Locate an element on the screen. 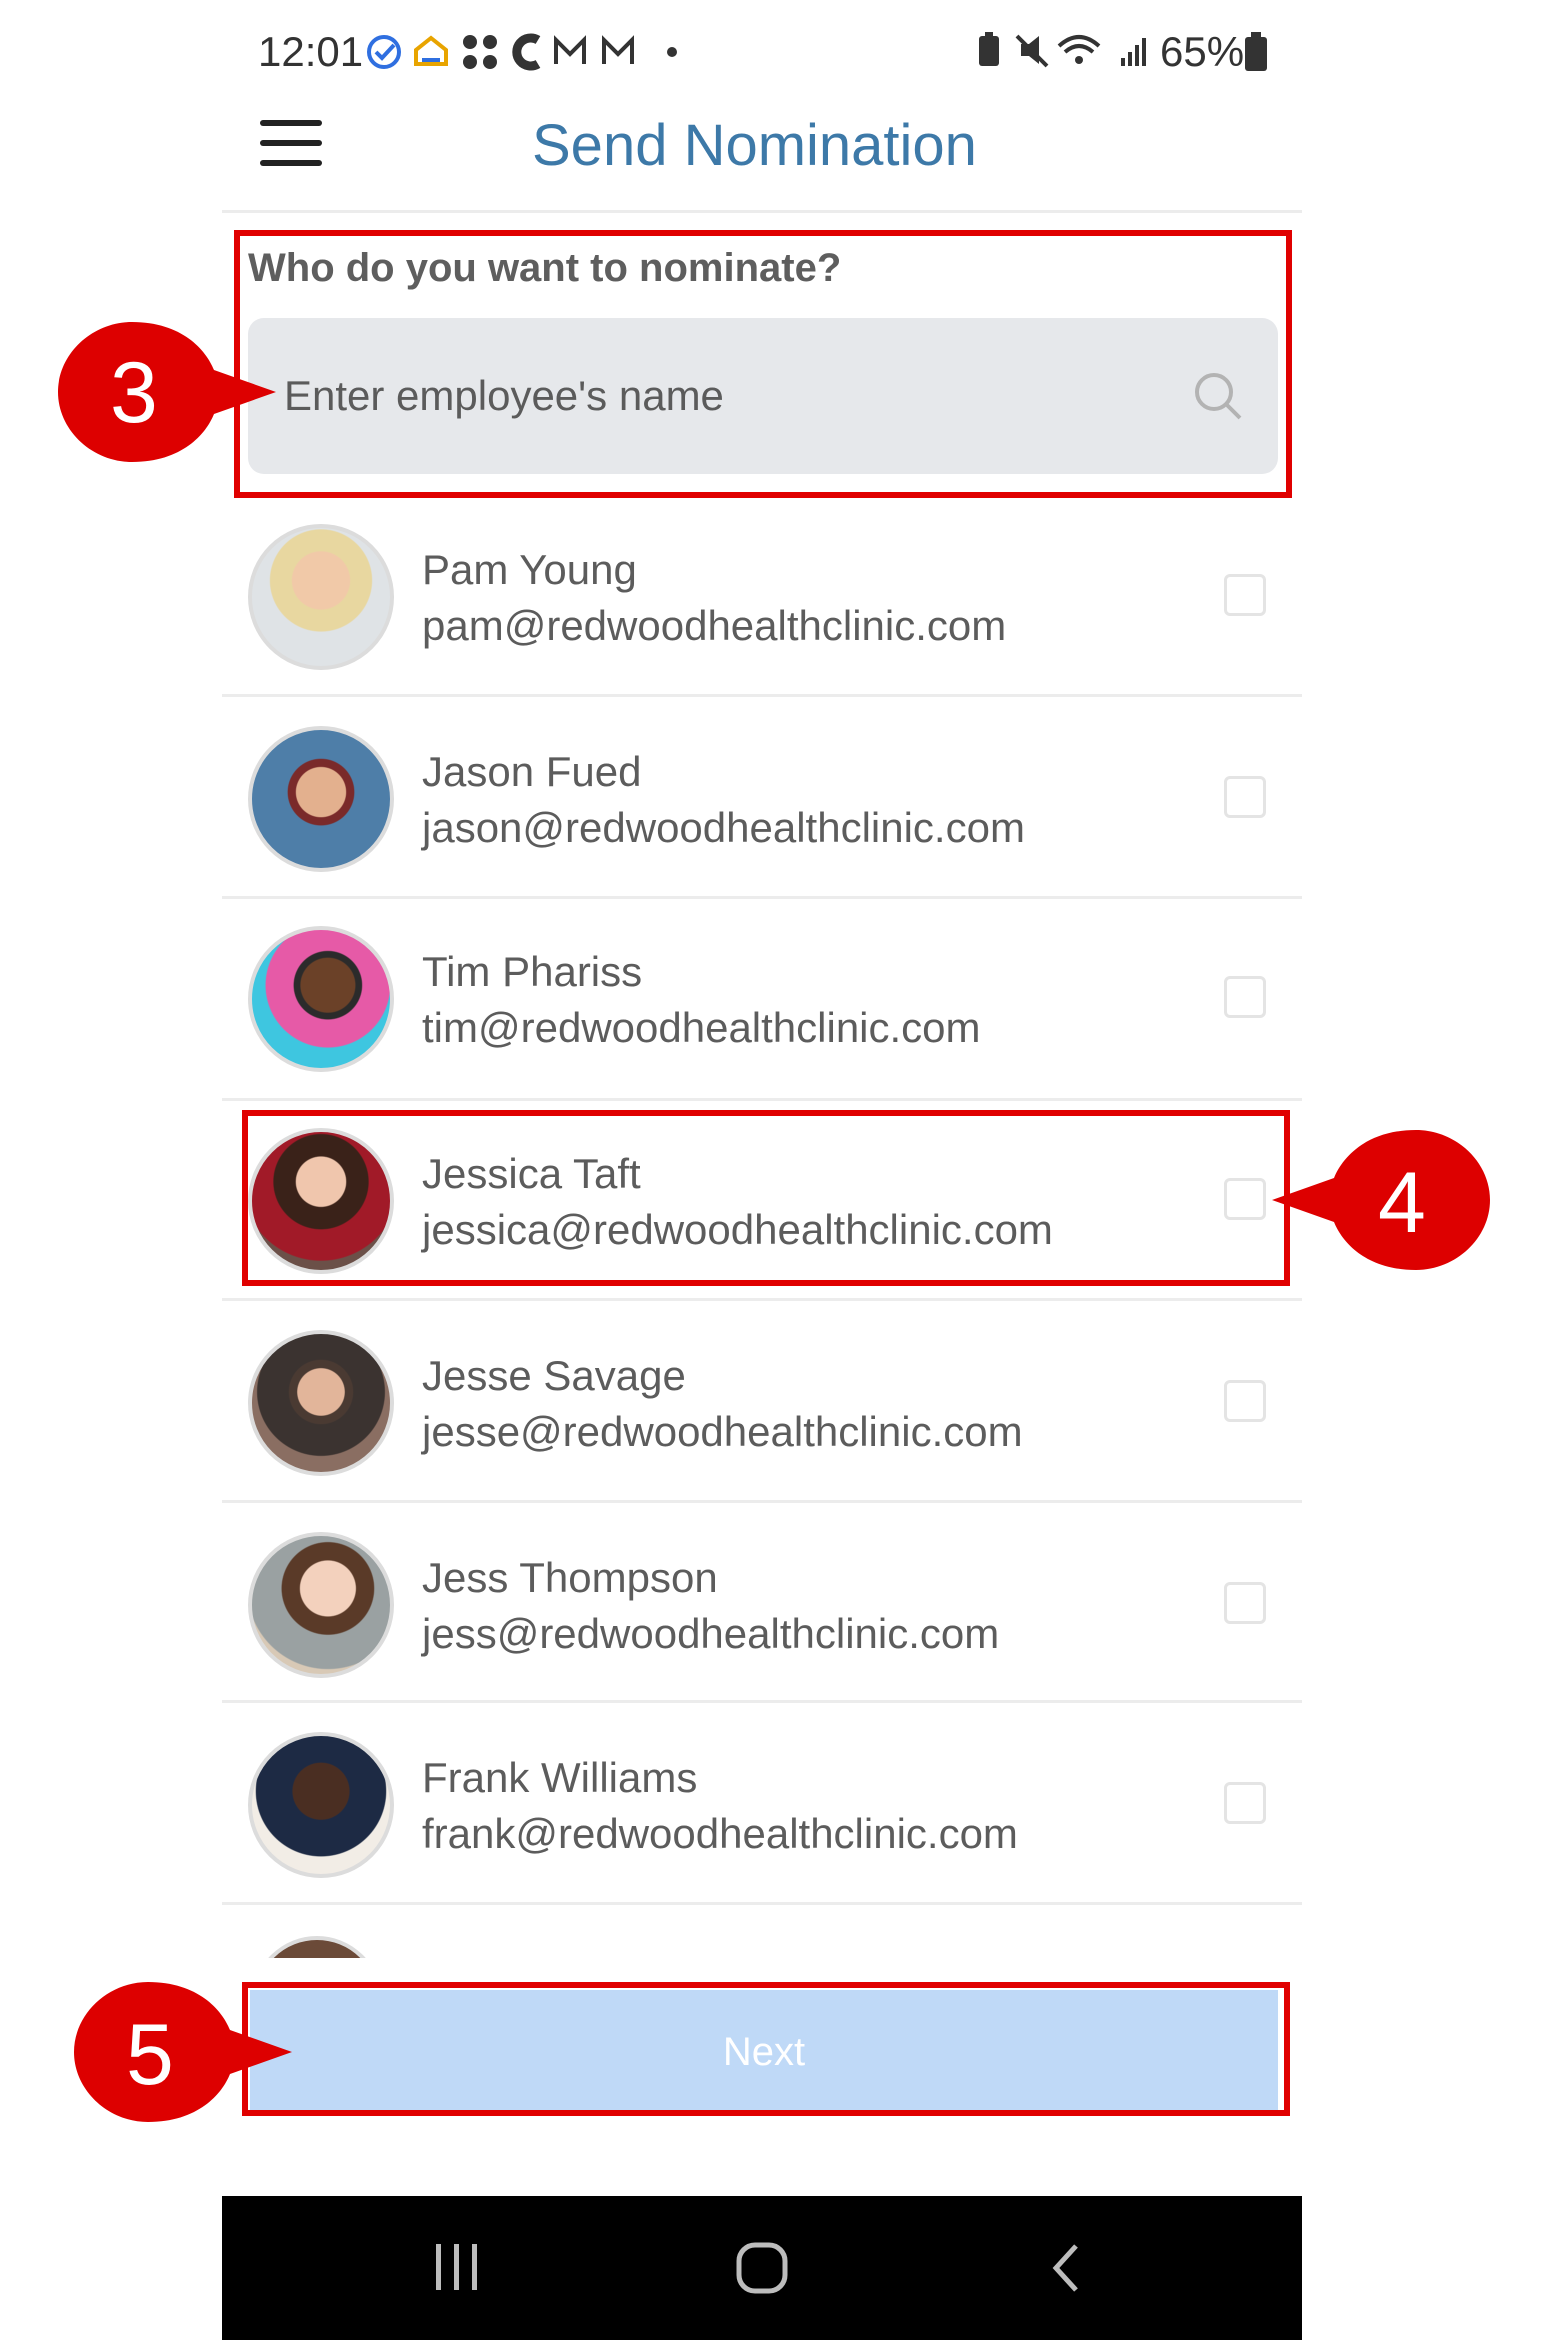 The height and width of the screenshot is (2340, 1564). list-item: Pam Young pam@redwoodhealthclinic.com is located at coordinates (762, 600).